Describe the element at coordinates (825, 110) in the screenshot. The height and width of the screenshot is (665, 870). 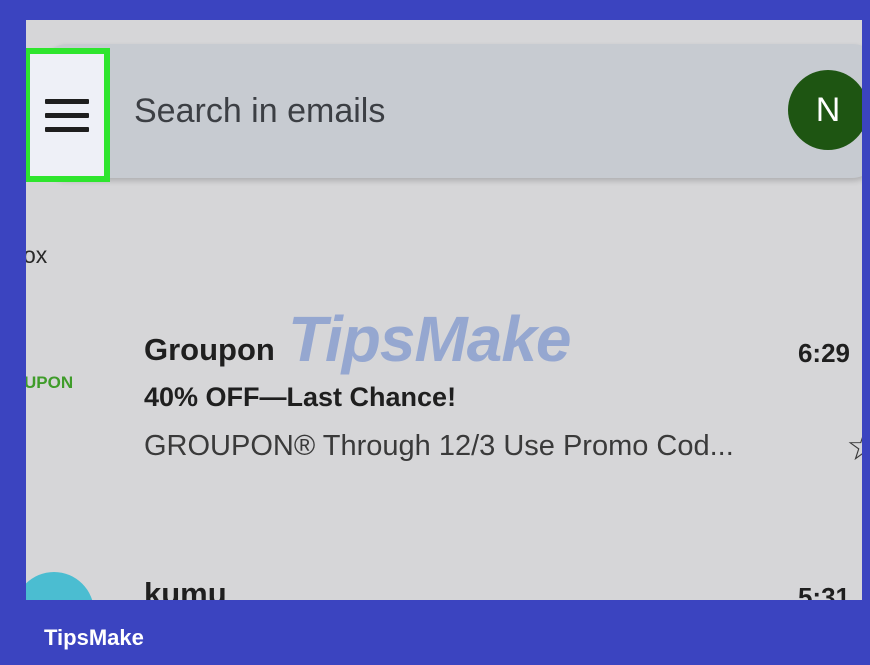
I see `account-avatar: N` at that location.